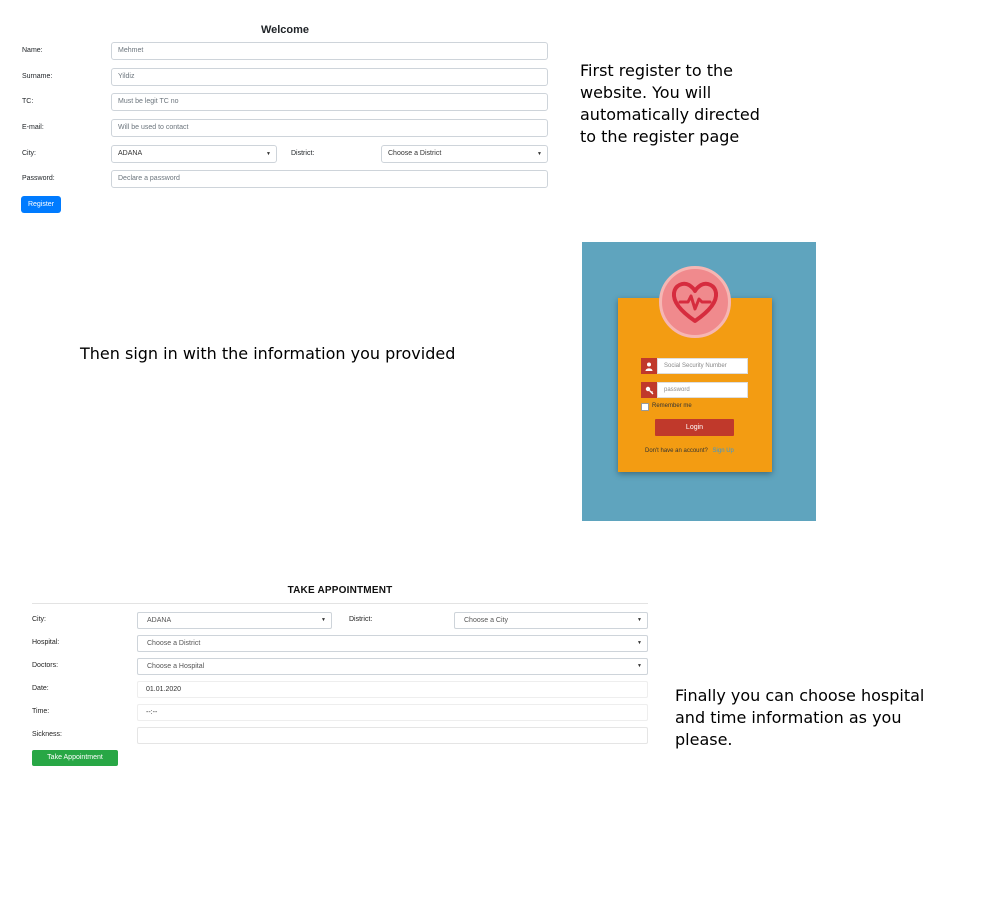 Image resolution: width=985 pixels, height=902 pixels. Describe the element at coordinates (656, 70) in the screenshot. I see `note-line: First register to the` at that location.